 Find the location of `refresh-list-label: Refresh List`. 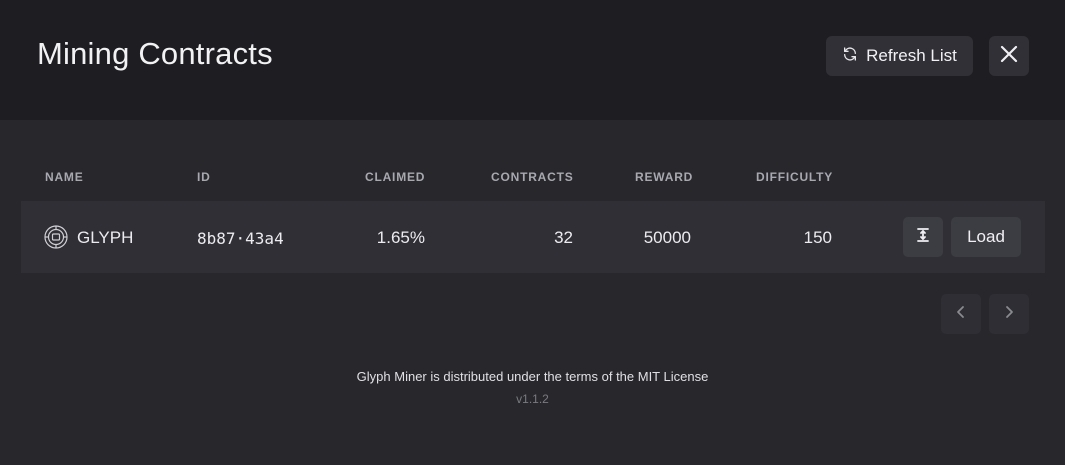

refresh-list-label: Refresh List is located at coordinates (911, 55).